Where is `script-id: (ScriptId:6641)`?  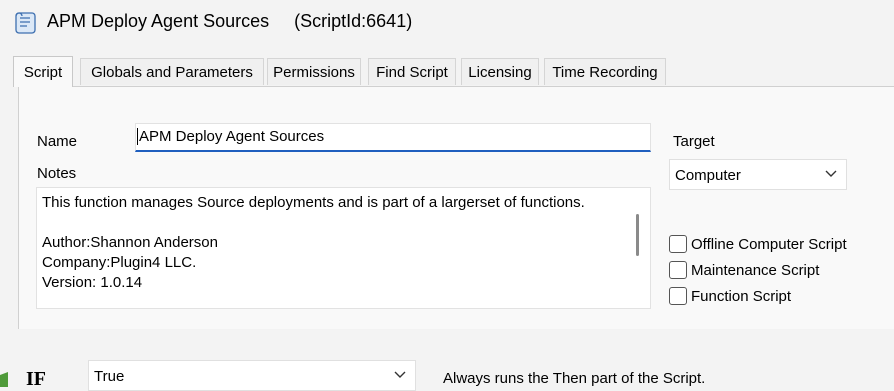 script-id: (ScriptId:6641) is located at coordinates (353, 21).